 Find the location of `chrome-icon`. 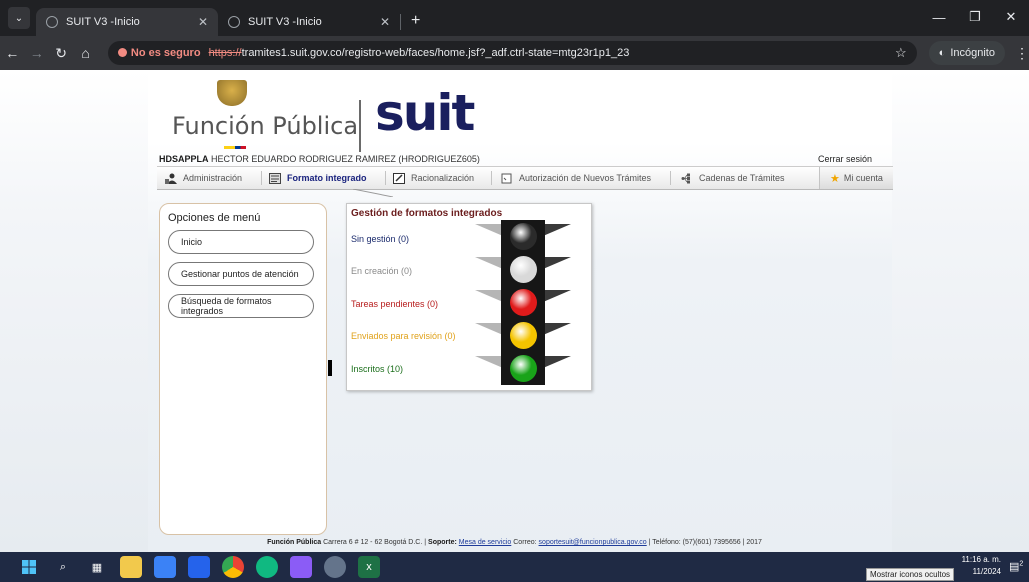

chrome-icon is located at coordinates (233, 567).